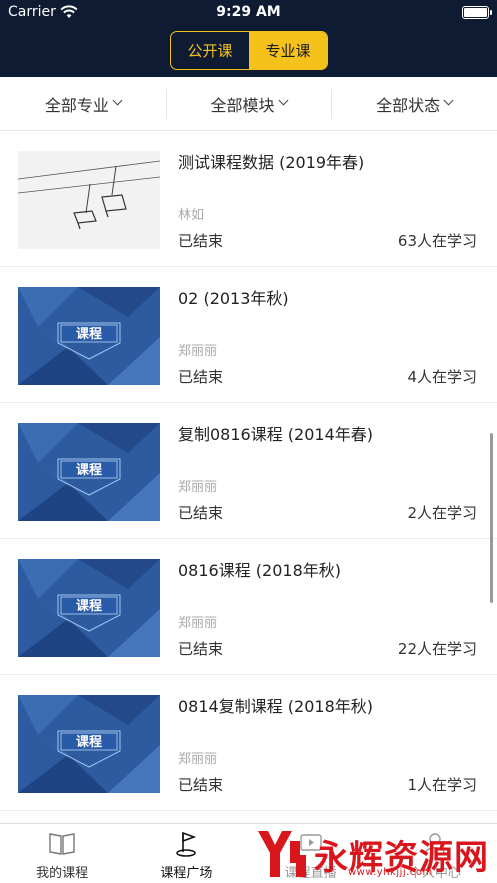  I want to click on battery-icon, so click(477, 12).